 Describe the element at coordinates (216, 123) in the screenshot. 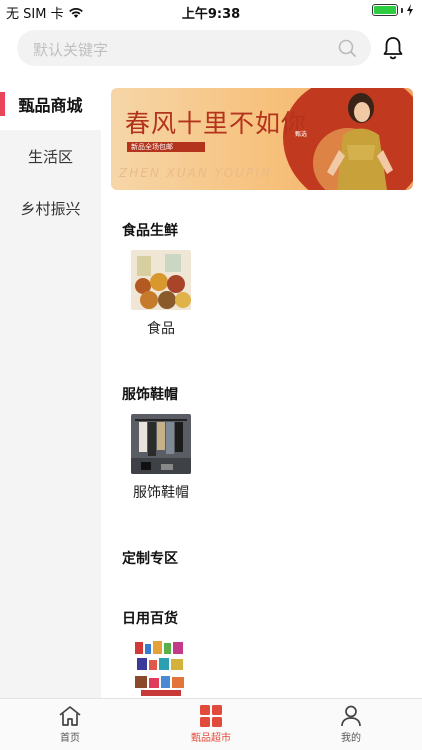

I see `banner-title: 春风十里不如你` at that location.